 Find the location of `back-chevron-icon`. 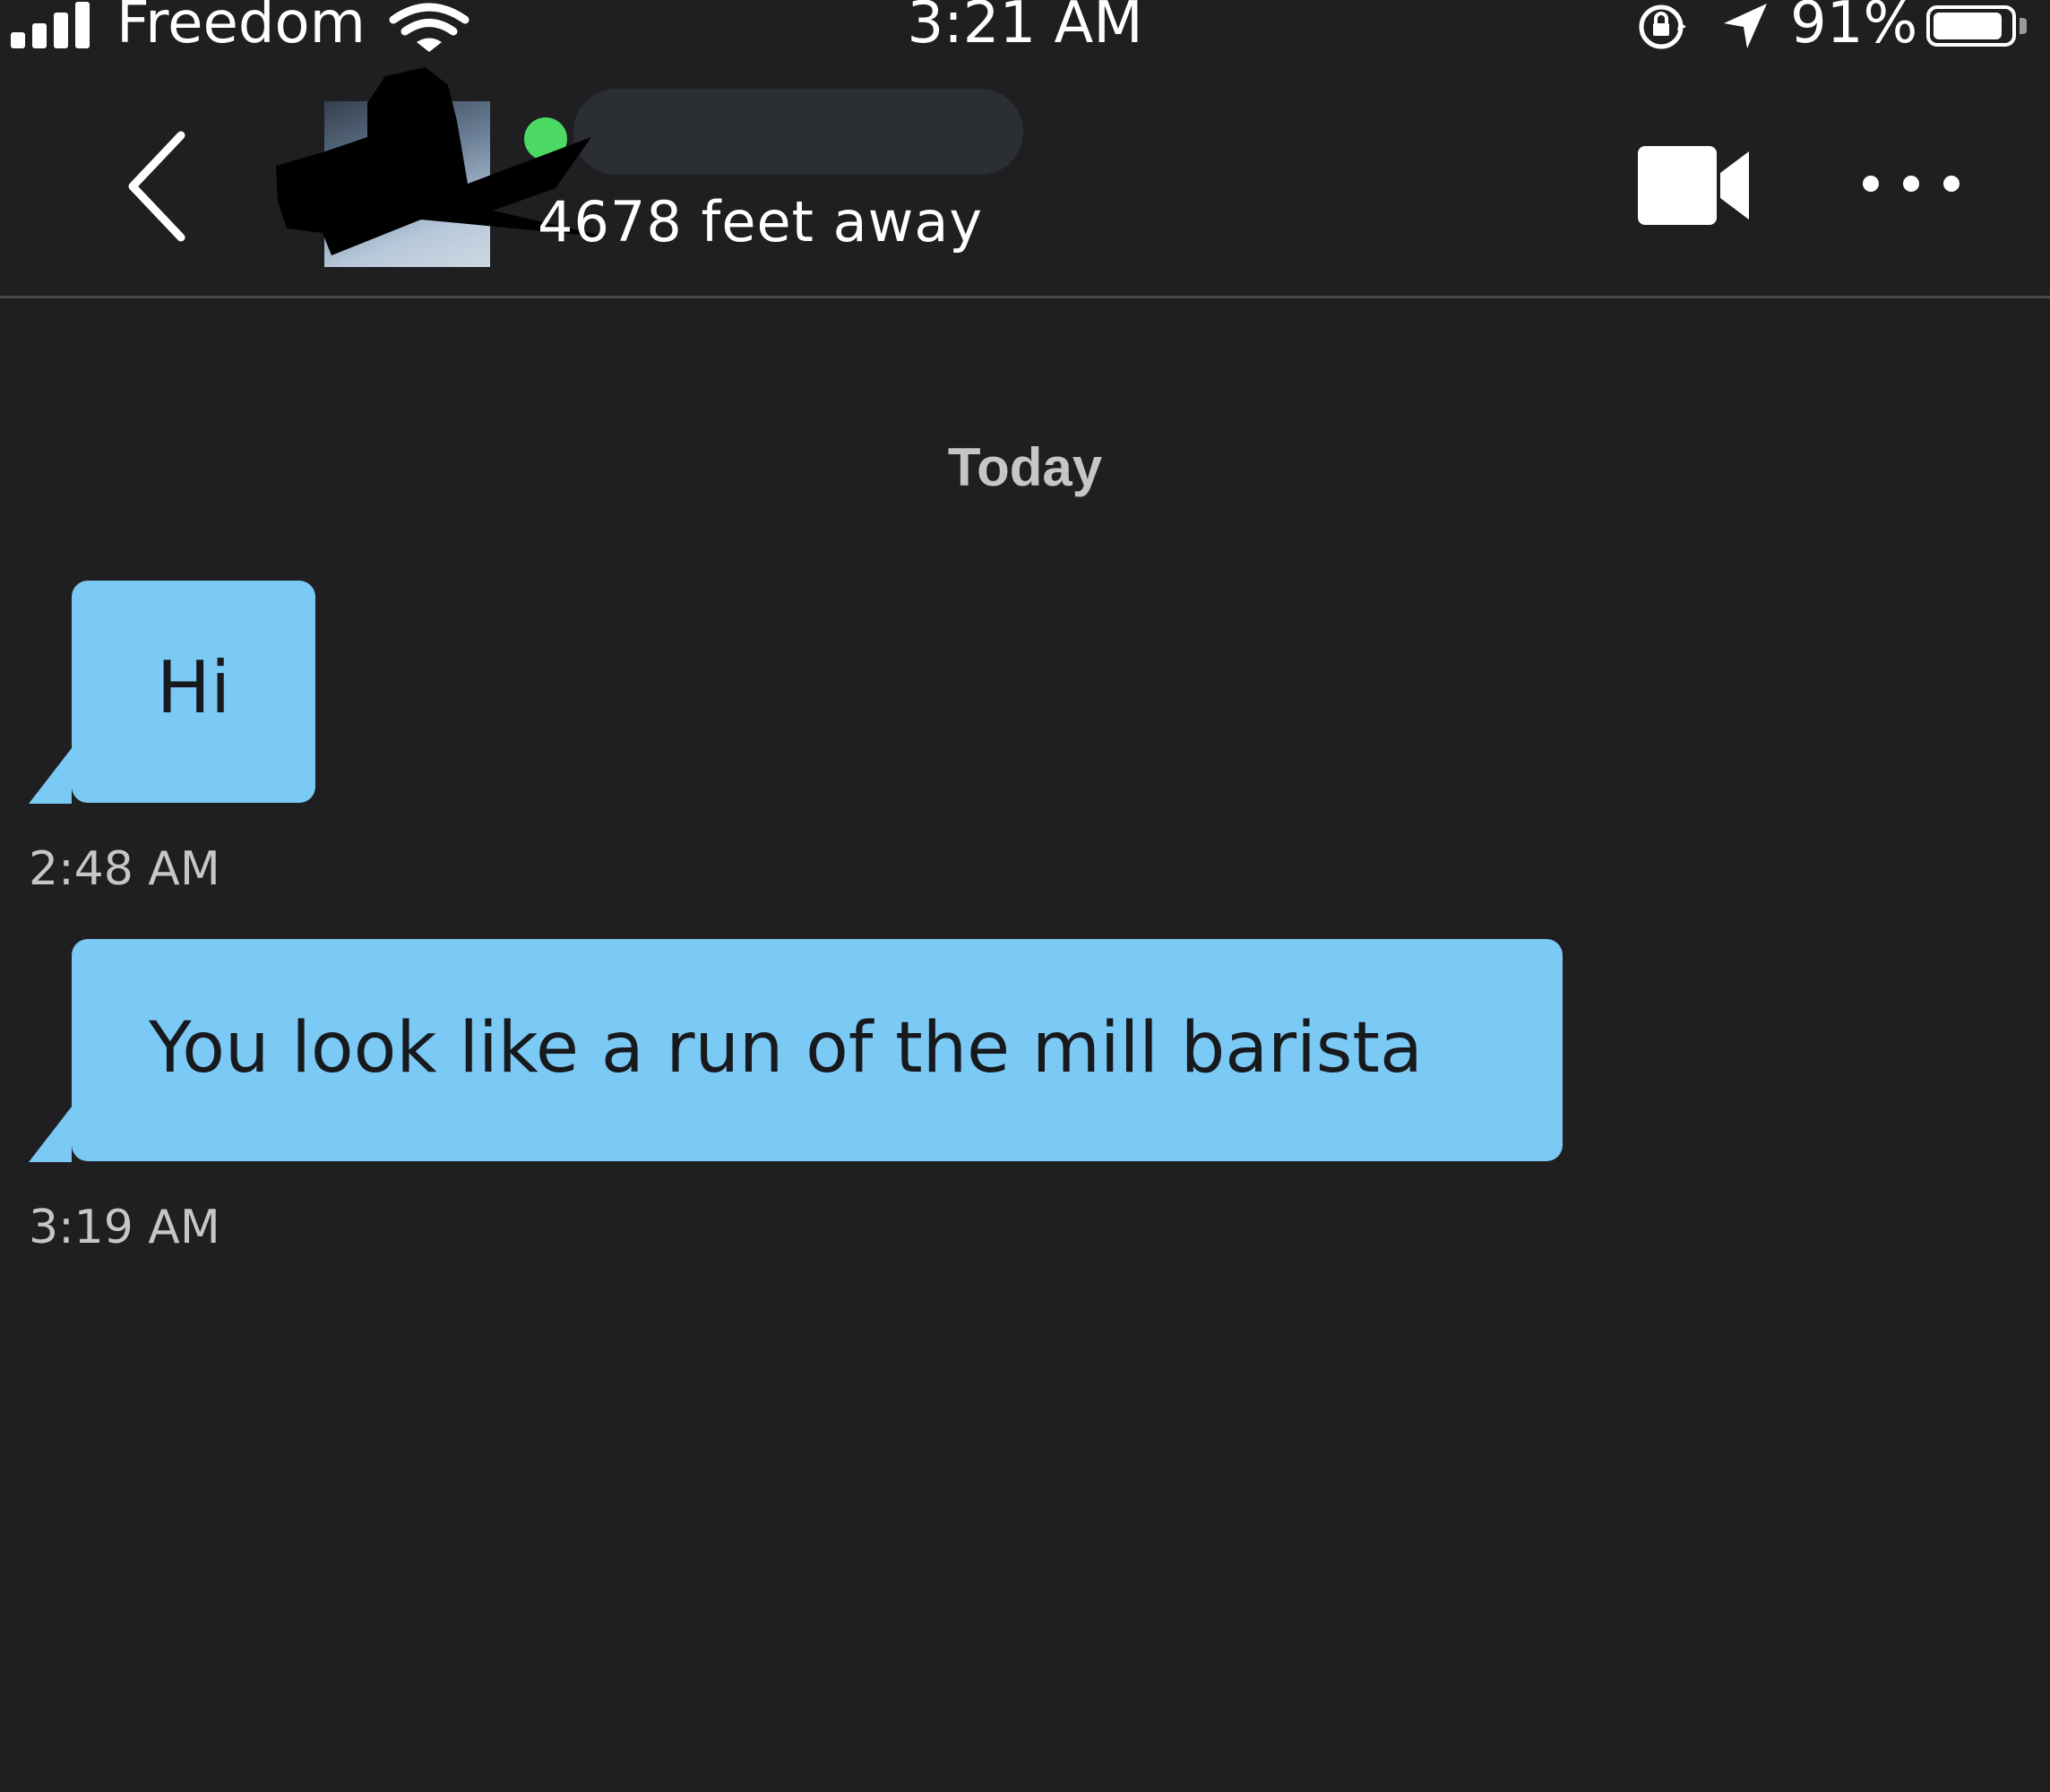

back-chevron-icon is located at coordinates (161, 187).